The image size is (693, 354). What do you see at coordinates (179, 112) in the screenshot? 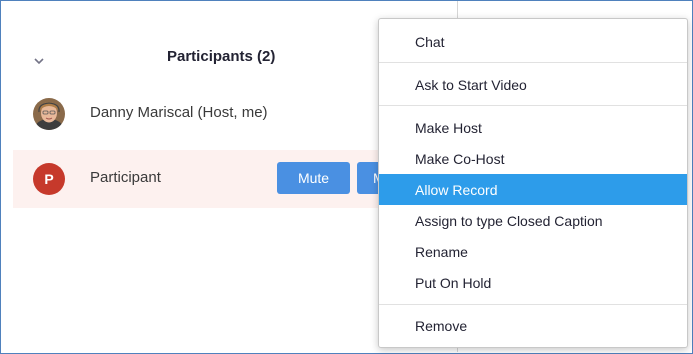
I see `participant-name: Danny Mariscal (Host, me)` at bounding box center [179, 112].